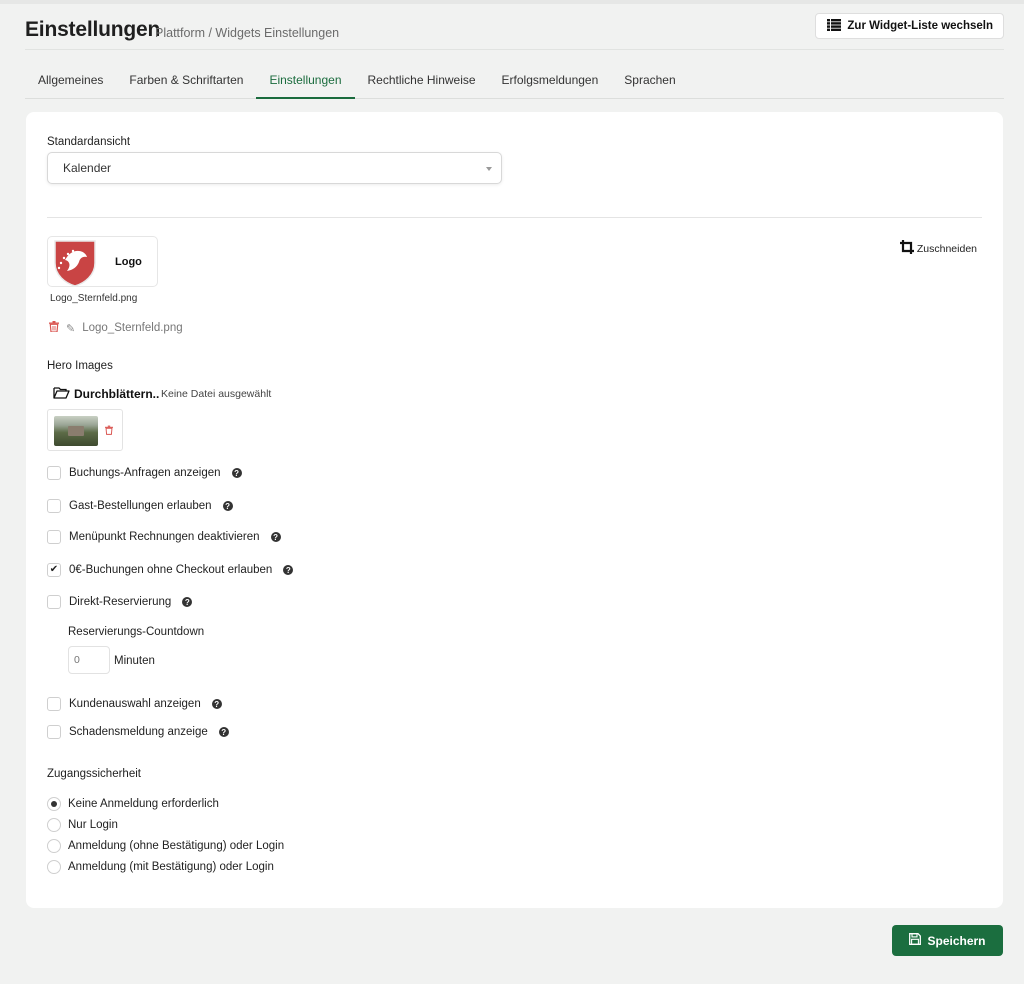 The image size is (1024, 984). What do you see at coordinates (514, 217) in the screenshot?
I see `section-divider` at bounding box center [514, 217].